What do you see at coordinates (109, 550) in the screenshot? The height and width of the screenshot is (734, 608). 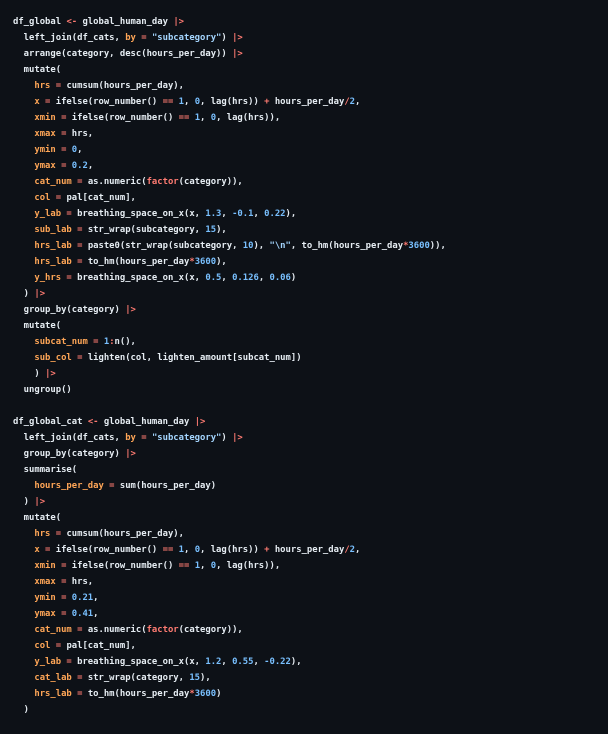 I see `code-token: ifelse(row_number()` at bounding box center [109, 550].